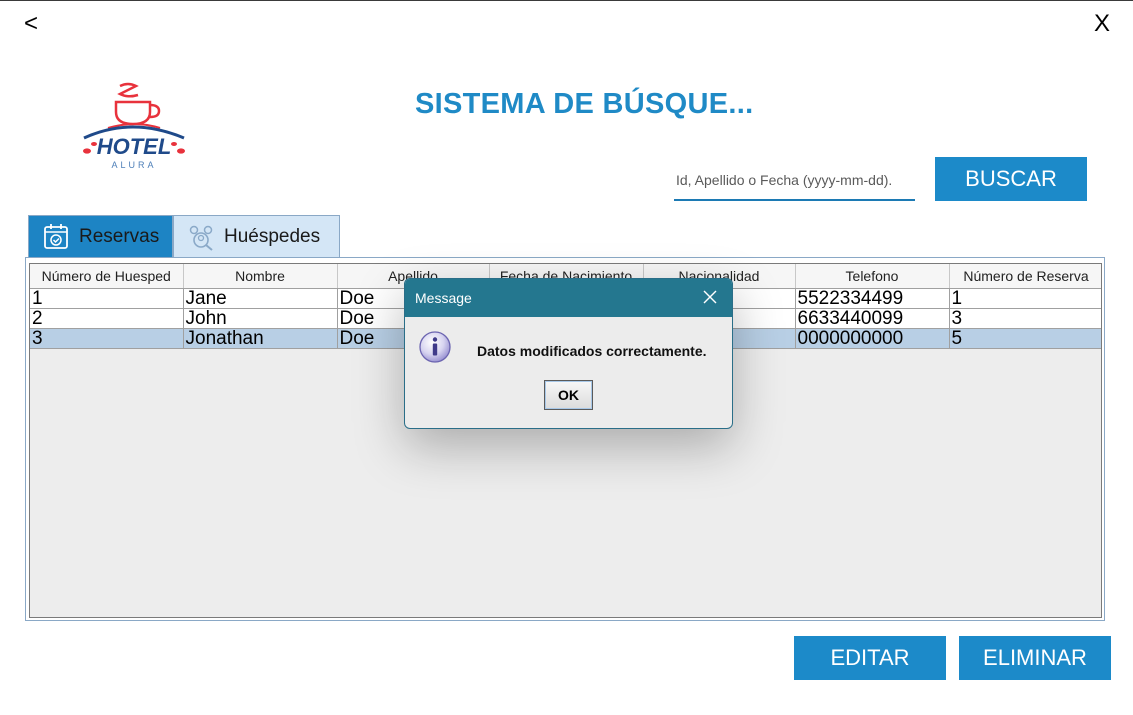  Describe the element at coordinates (31, 24) in the screenshot. I see `back-button: <` at that location.